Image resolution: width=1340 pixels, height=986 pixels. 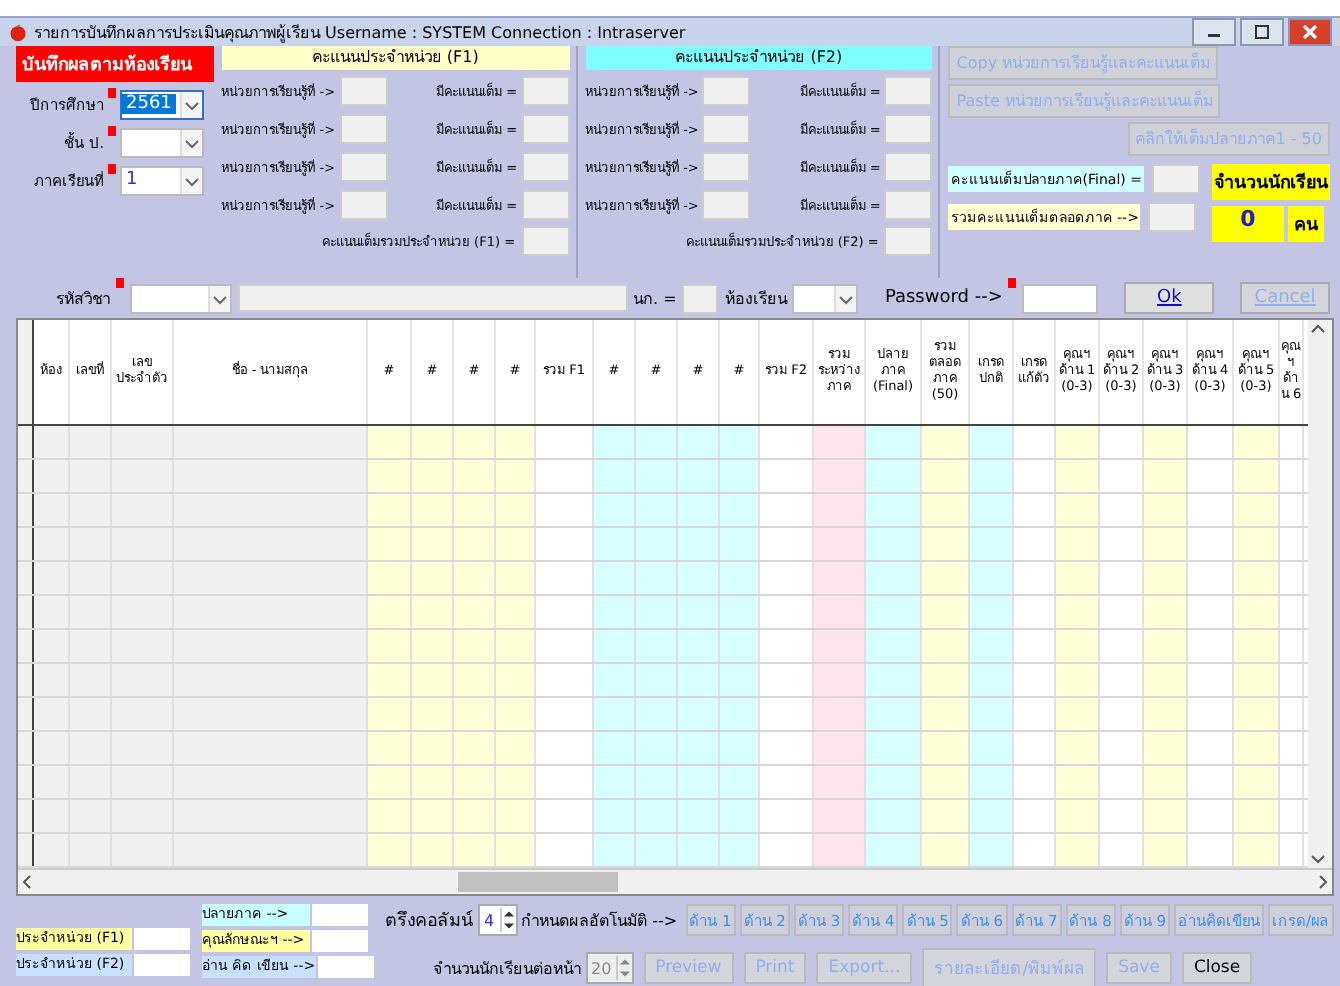 What do you see at coordinates (1270, 182) in the screenshot?
I see `student-count-label: จำนวนนักเรียน` at bounding box center [1270, 182].